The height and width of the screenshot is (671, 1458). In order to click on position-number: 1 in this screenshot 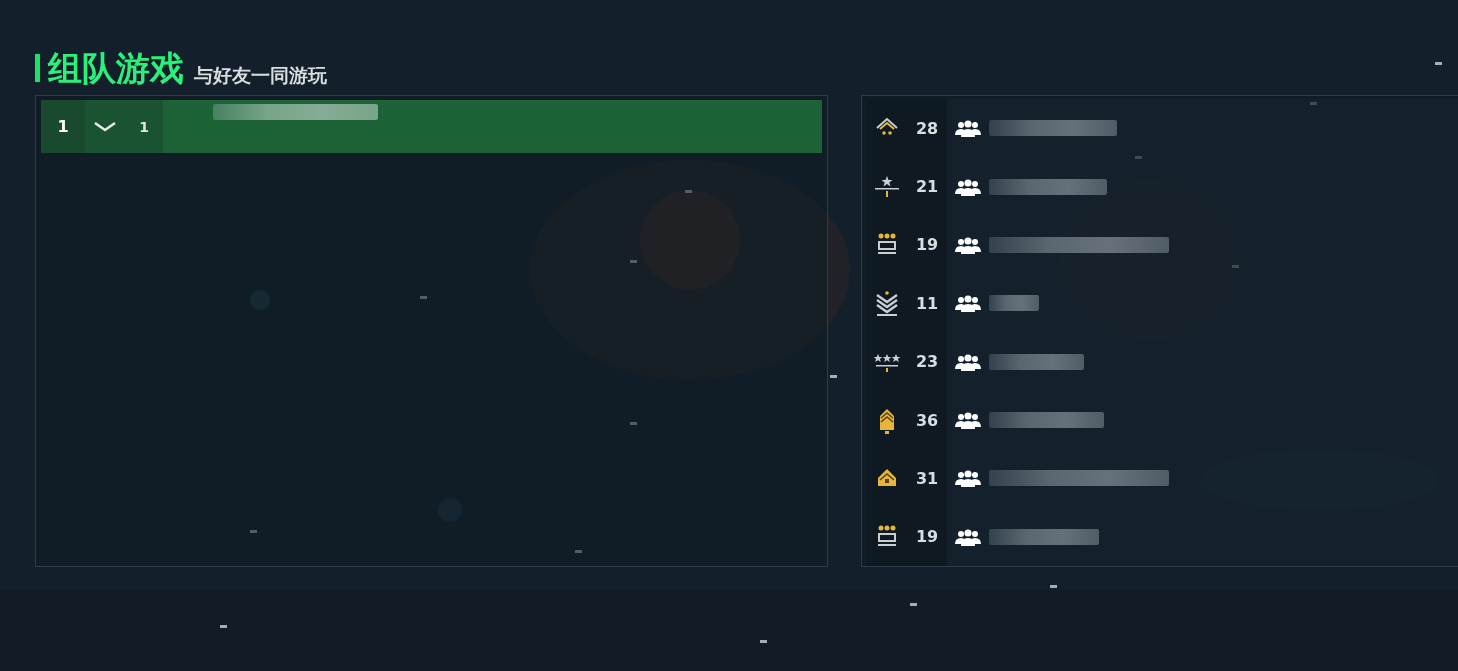, I will do `click(63, 126)`.